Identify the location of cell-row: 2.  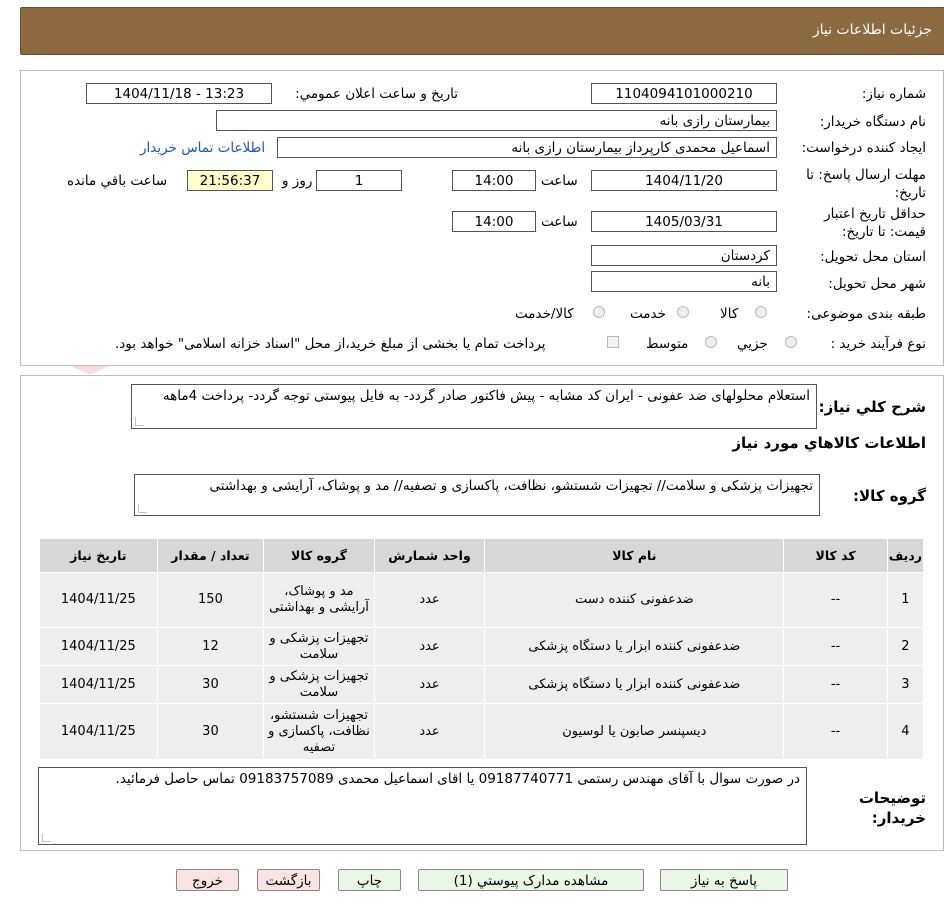
(905, 646).